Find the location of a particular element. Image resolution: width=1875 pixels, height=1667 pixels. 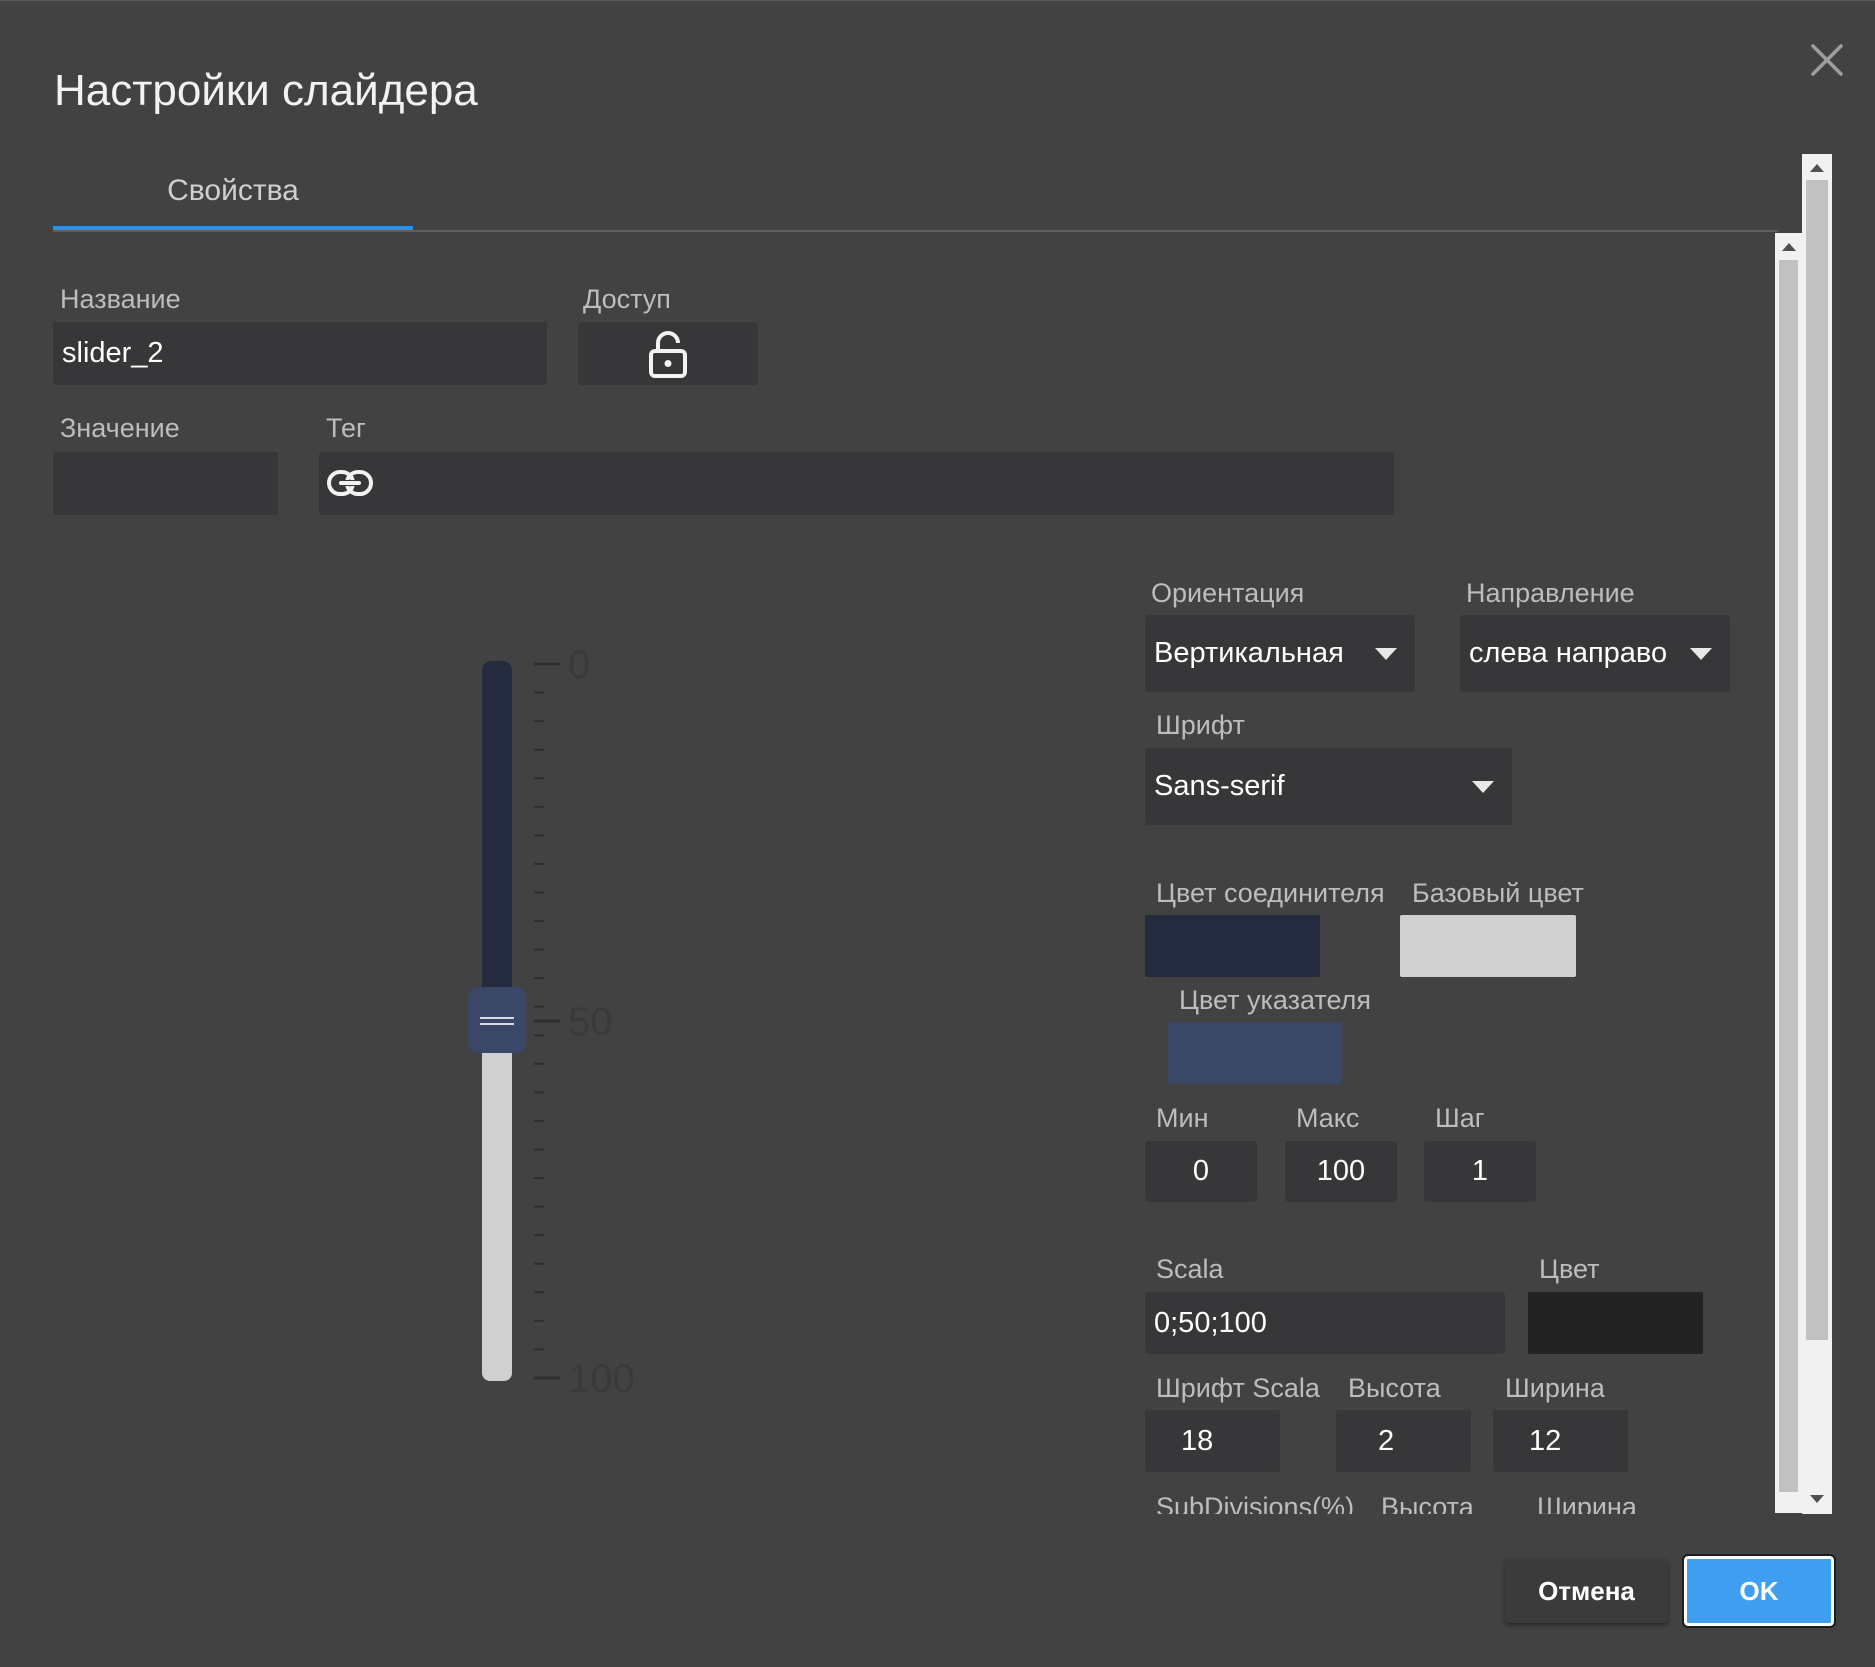

min-value: 0 is located at coordinates (1201, 1171).